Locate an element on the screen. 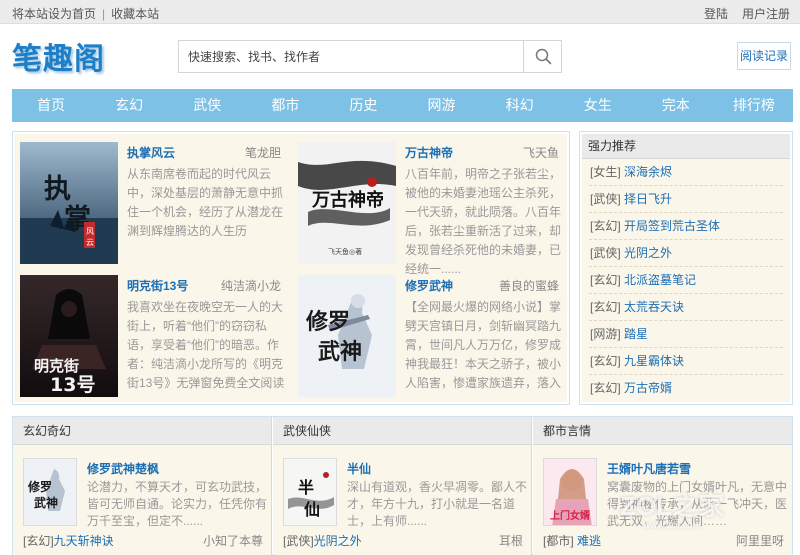 Image resolution: width=800 pixels, height=555 pixels. footer-book-title: 难逃 is located at coordinates (589, 541).